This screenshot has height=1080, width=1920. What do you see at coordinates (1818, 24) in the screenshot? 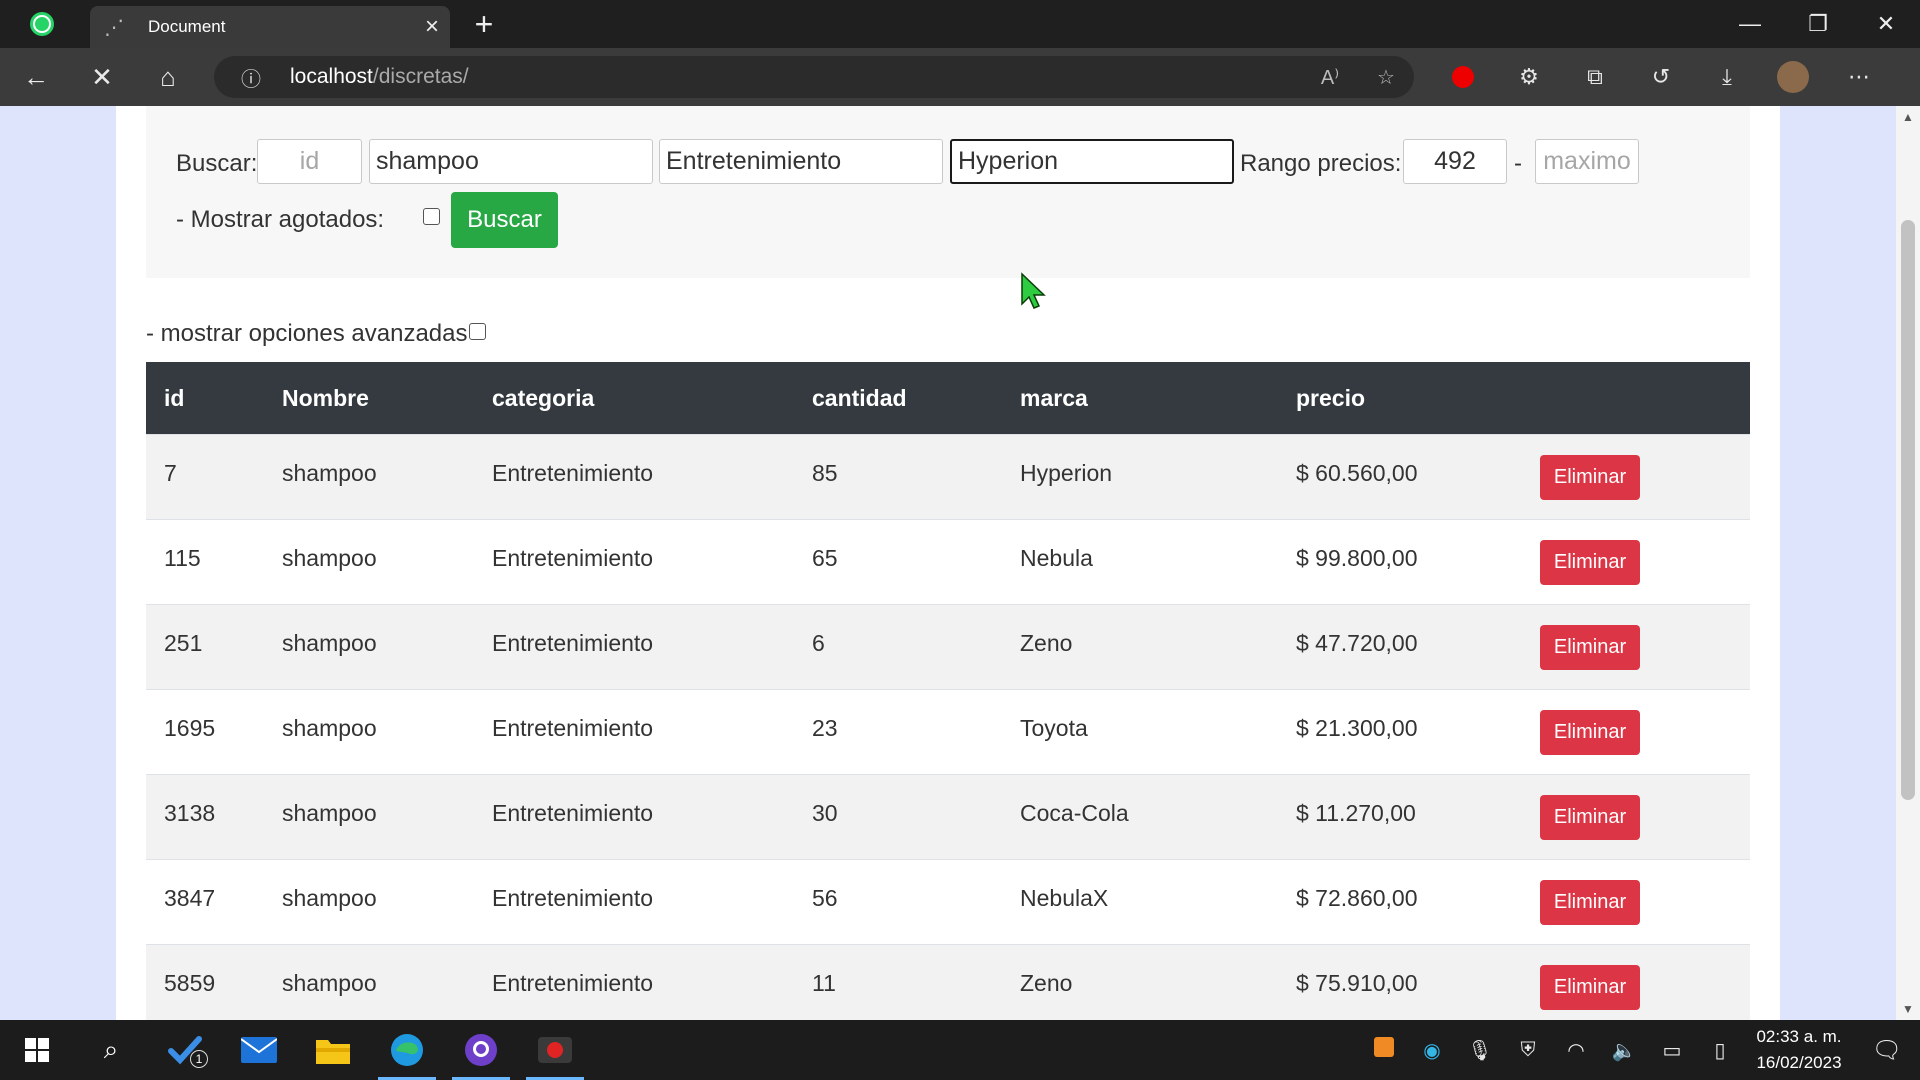
I see `restore-icon: ❐` at bounding box center [1818, 24].